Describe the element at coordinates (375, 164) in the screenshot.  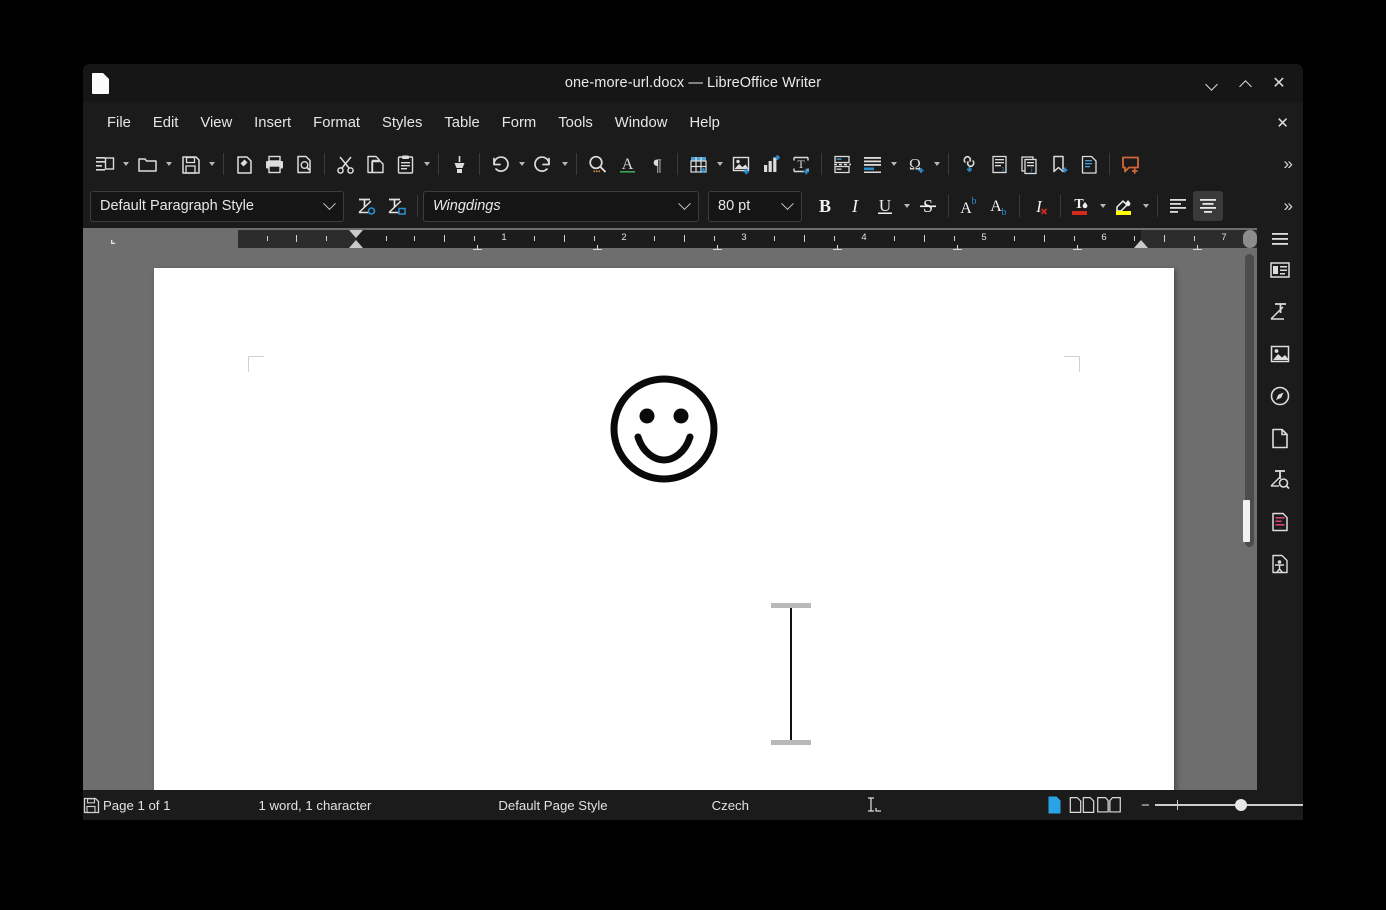
I see `copy-button` at that location.